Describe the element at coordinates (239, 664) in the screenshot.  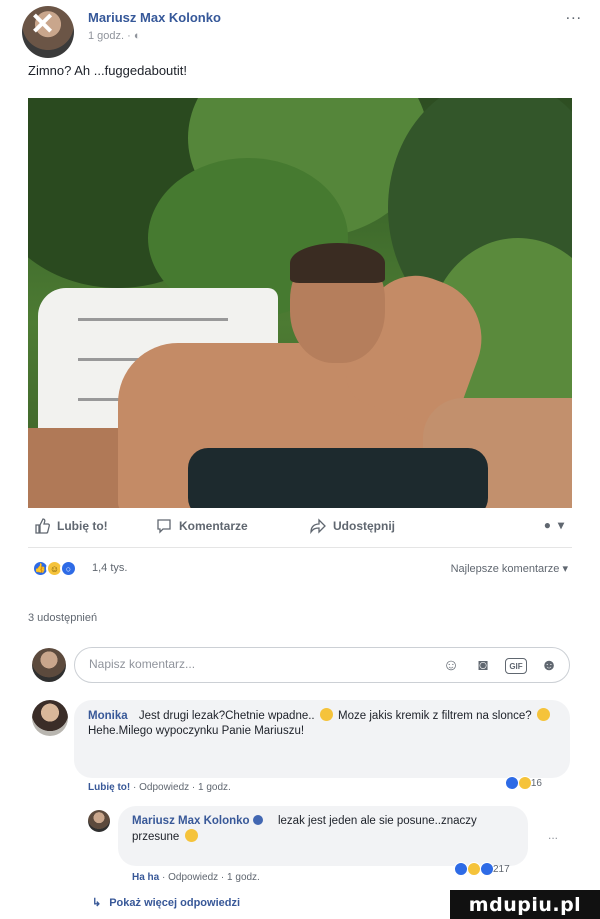
I see `comment-input` at that location.